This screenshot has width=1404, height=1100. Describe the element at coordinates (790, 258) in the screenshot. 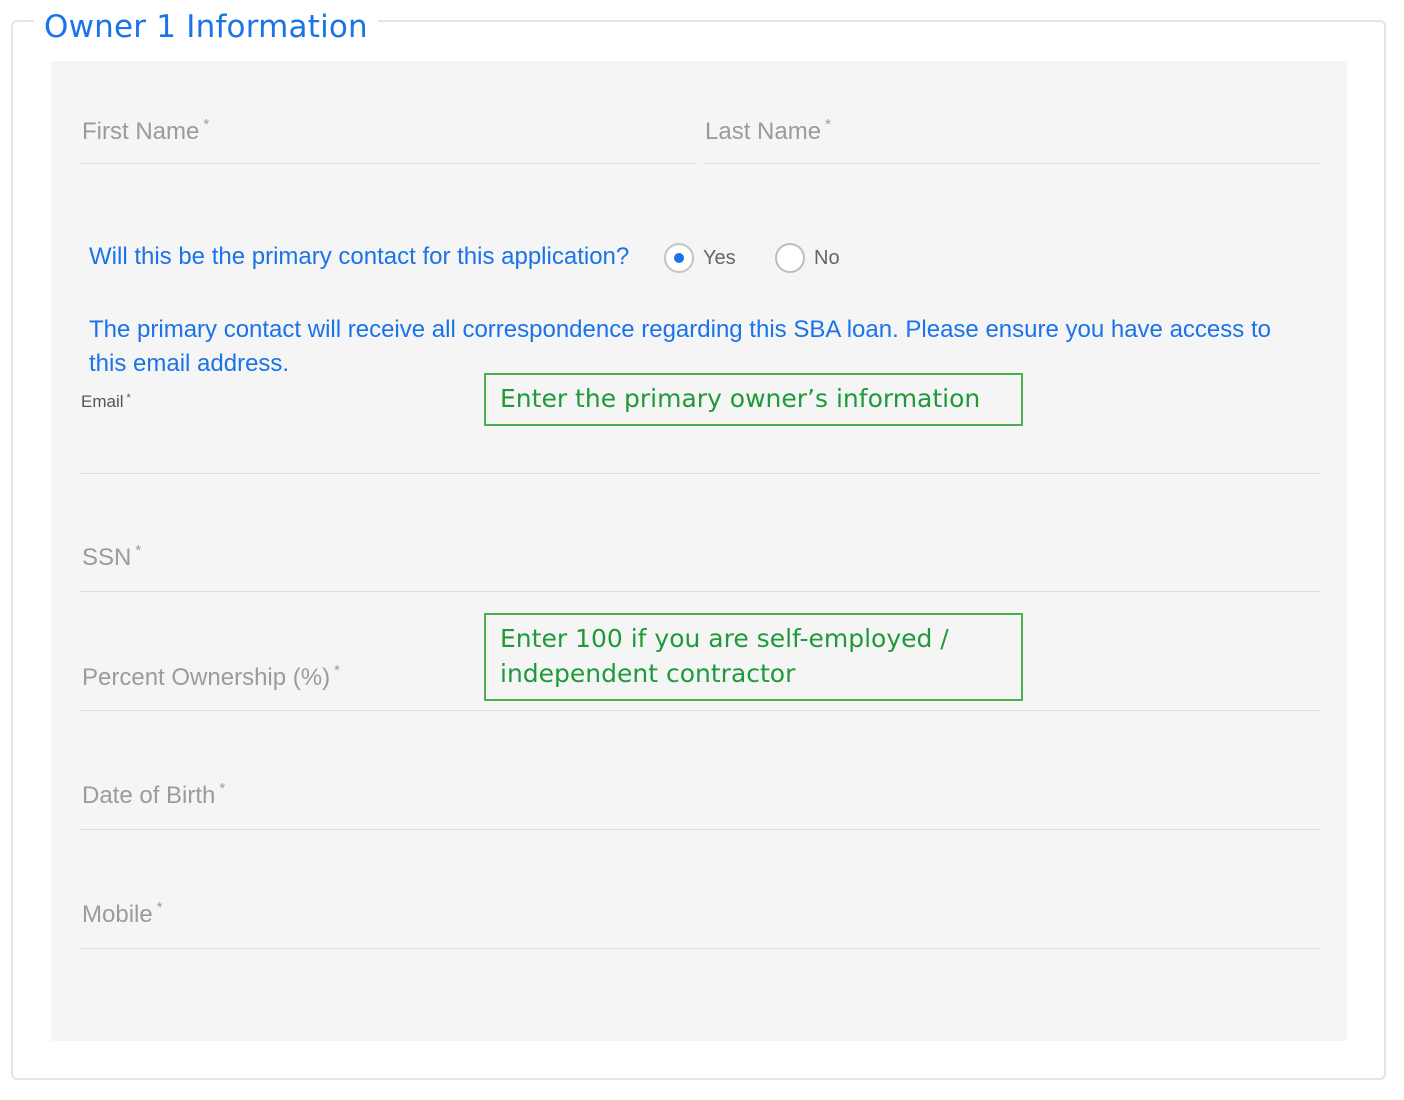

I see `primary-contact-no-radio` at that location.